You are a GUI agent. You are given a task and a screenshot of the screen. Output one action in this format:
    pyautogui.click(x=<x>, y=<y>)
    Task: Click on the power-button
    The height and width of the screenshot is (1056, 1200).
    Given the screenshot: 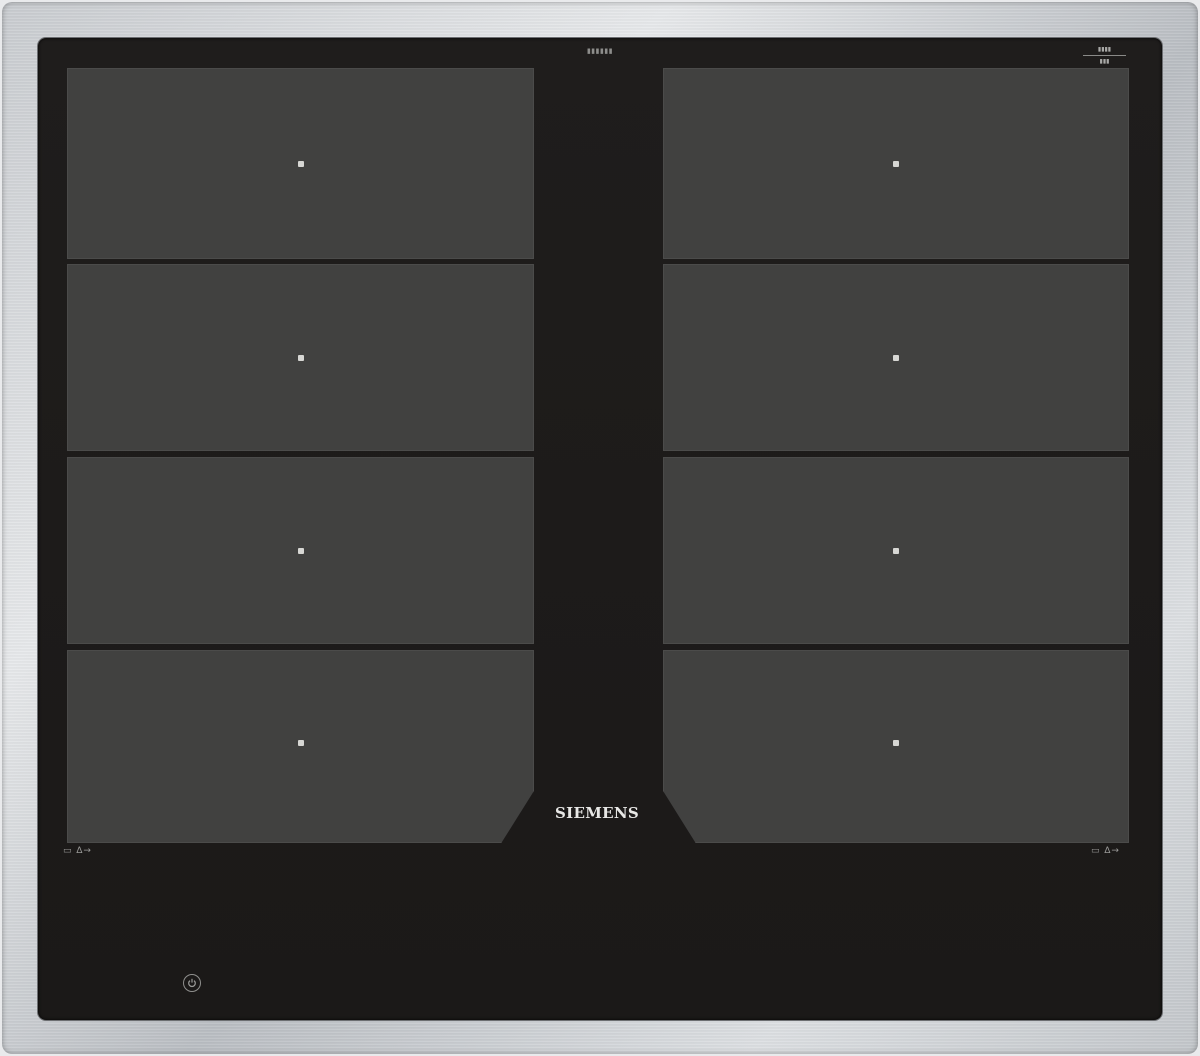 What is the action you would take?
    pyautogui.click(x=192, y=983)
    